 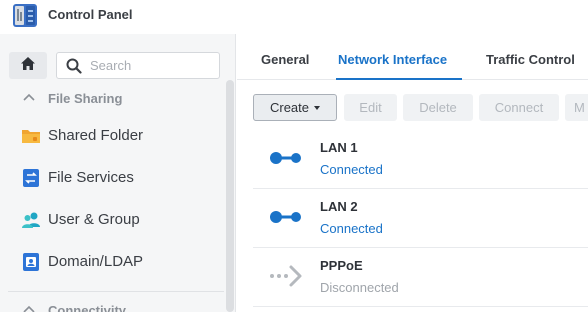 What do you see at coordinates (25, 15) in the screenshot?
I see `control-panel-icon` at bounding box center [25, 15].